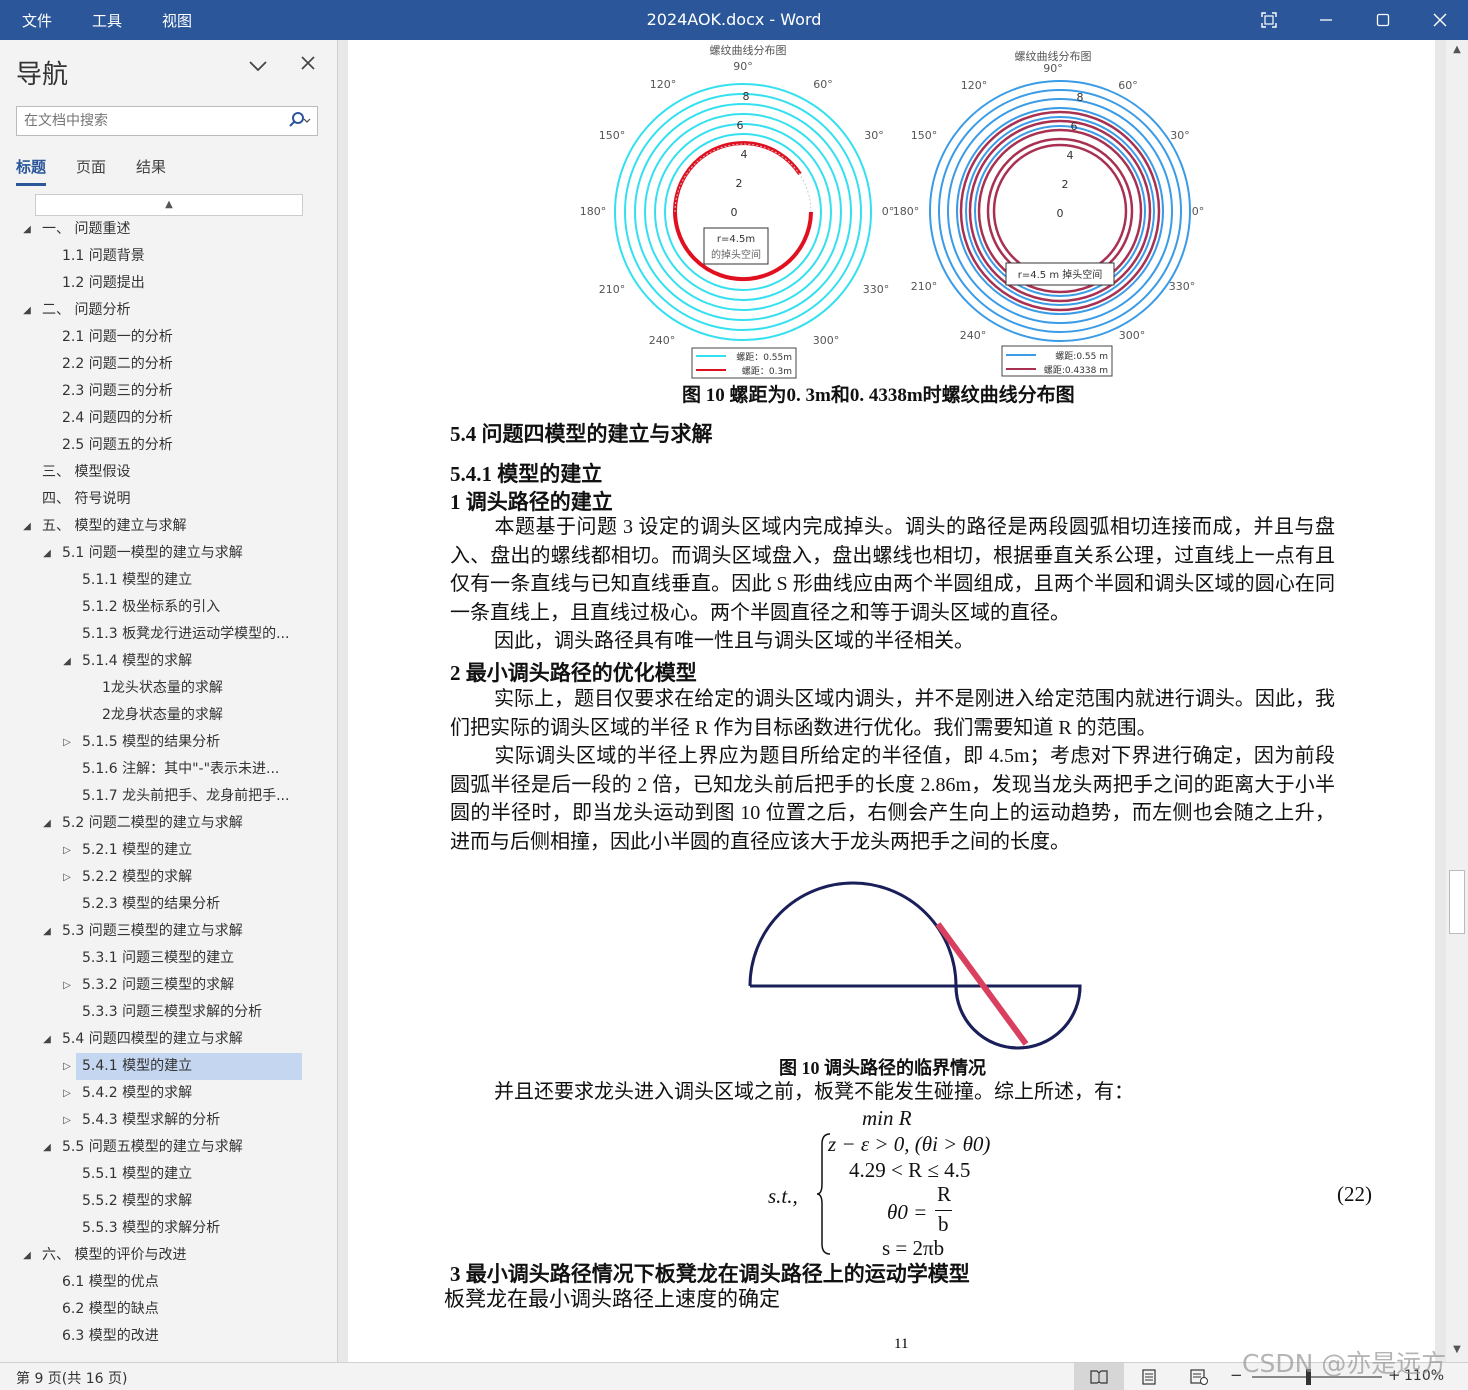 The image size is (1468, 1390). I want to click on tab-results: 结果, so click(151, 171).